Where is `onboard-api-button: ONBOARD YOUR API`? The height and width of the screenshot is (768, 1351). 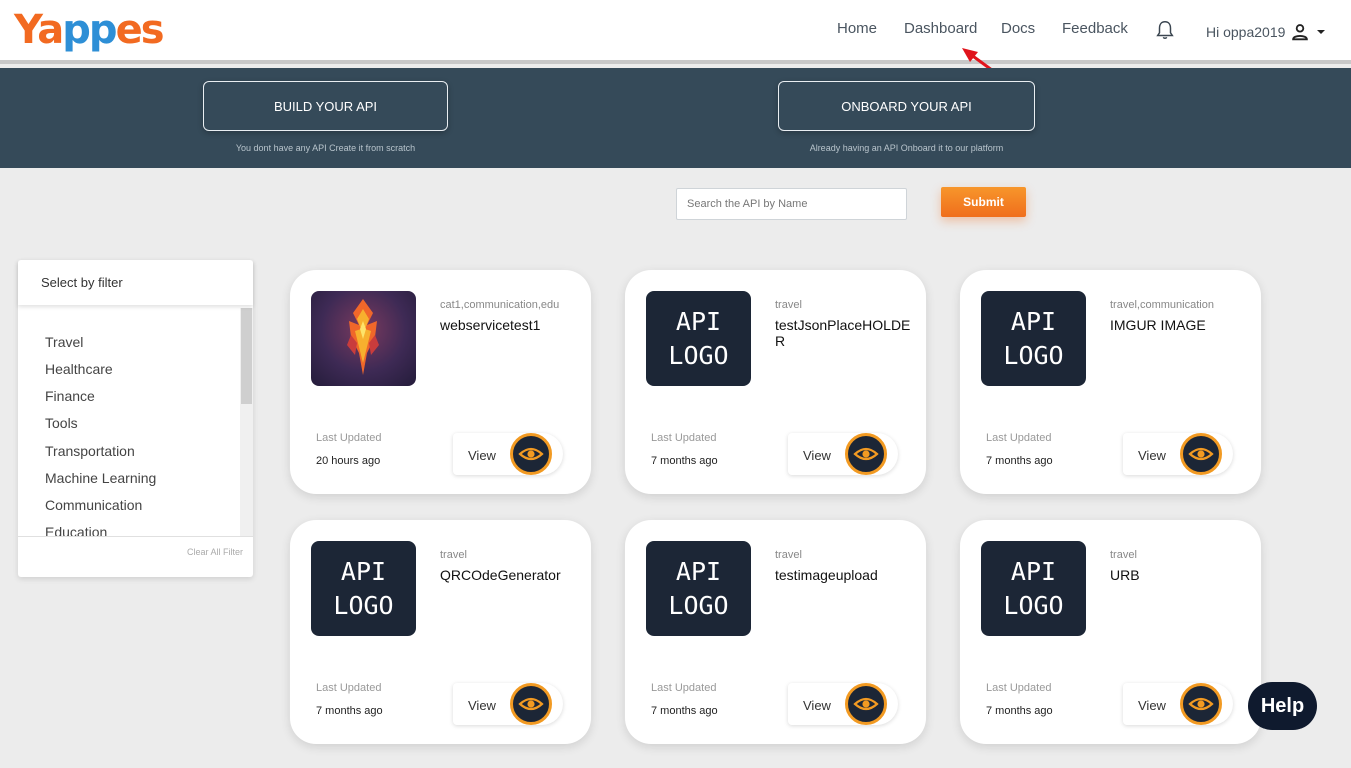
onboard-api-button: ONBOARD YOUR API is located at coordinates (906, 106).